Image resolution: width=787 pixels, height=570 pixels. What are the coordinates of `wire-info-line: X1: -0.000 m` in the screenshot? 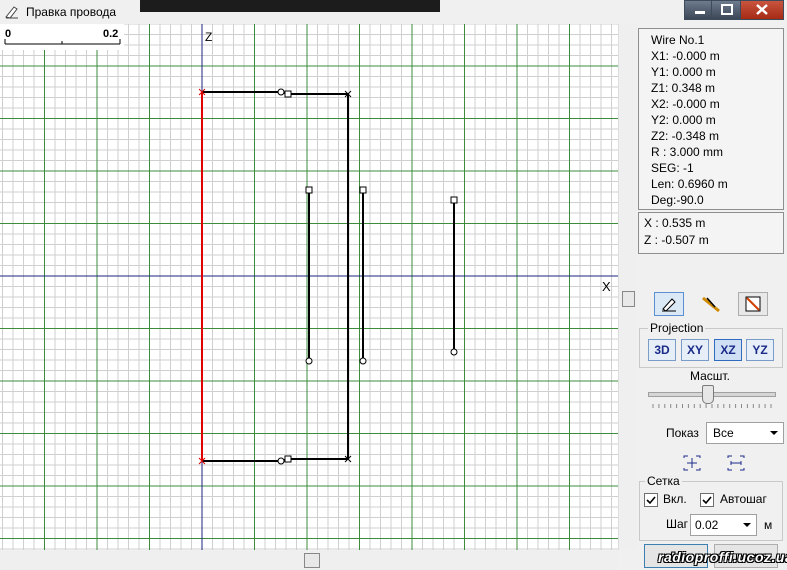 It's located at (685, 56).